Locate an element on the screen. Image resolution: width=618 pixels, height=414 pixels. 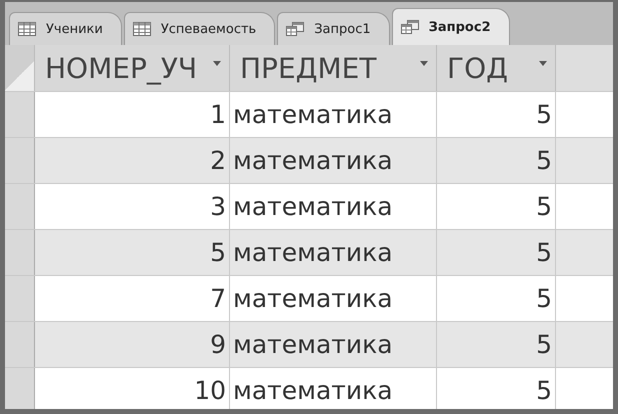
table-cell: 9 is located at coordinates (132, 344).